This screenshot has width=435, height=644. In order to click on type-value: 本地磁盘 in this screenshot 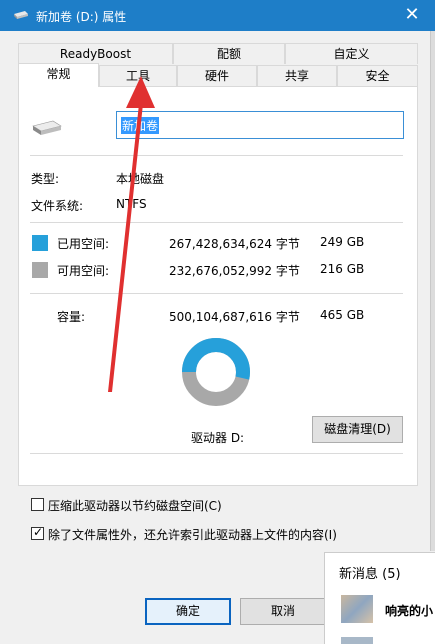, I will do `click(140, 179)`.